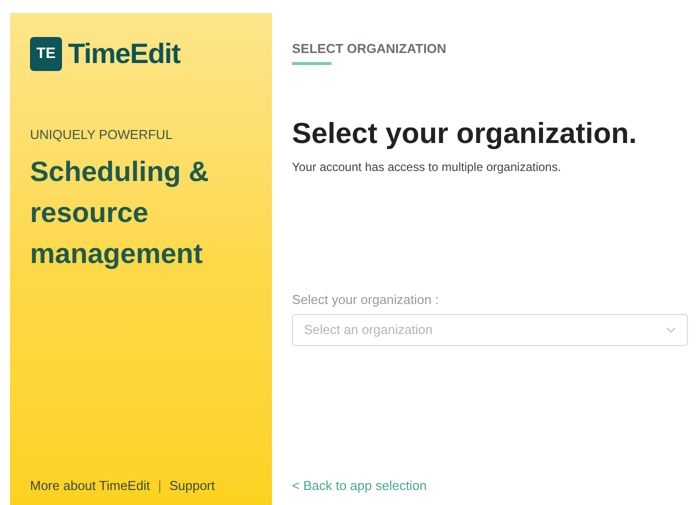  I want to click on step-tab: SELECT ORGANIZATION, so click(369, 51).